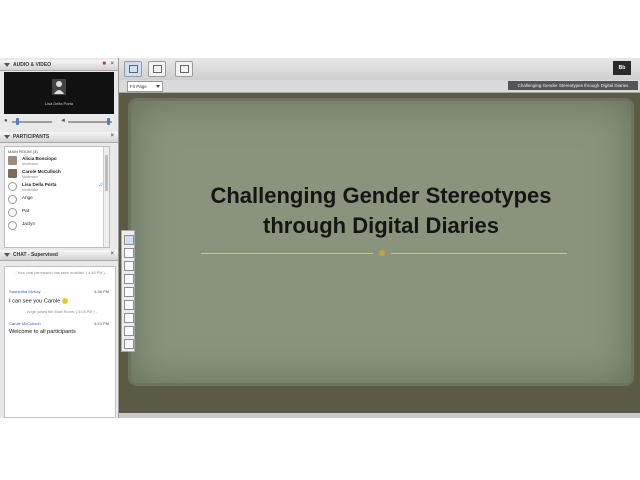 This screenshot has width=640, height=480. What do you see at coordinates (129, 318) in the screenshot?
I see `clipart-tool-icon` at bounding box center [129, 318].